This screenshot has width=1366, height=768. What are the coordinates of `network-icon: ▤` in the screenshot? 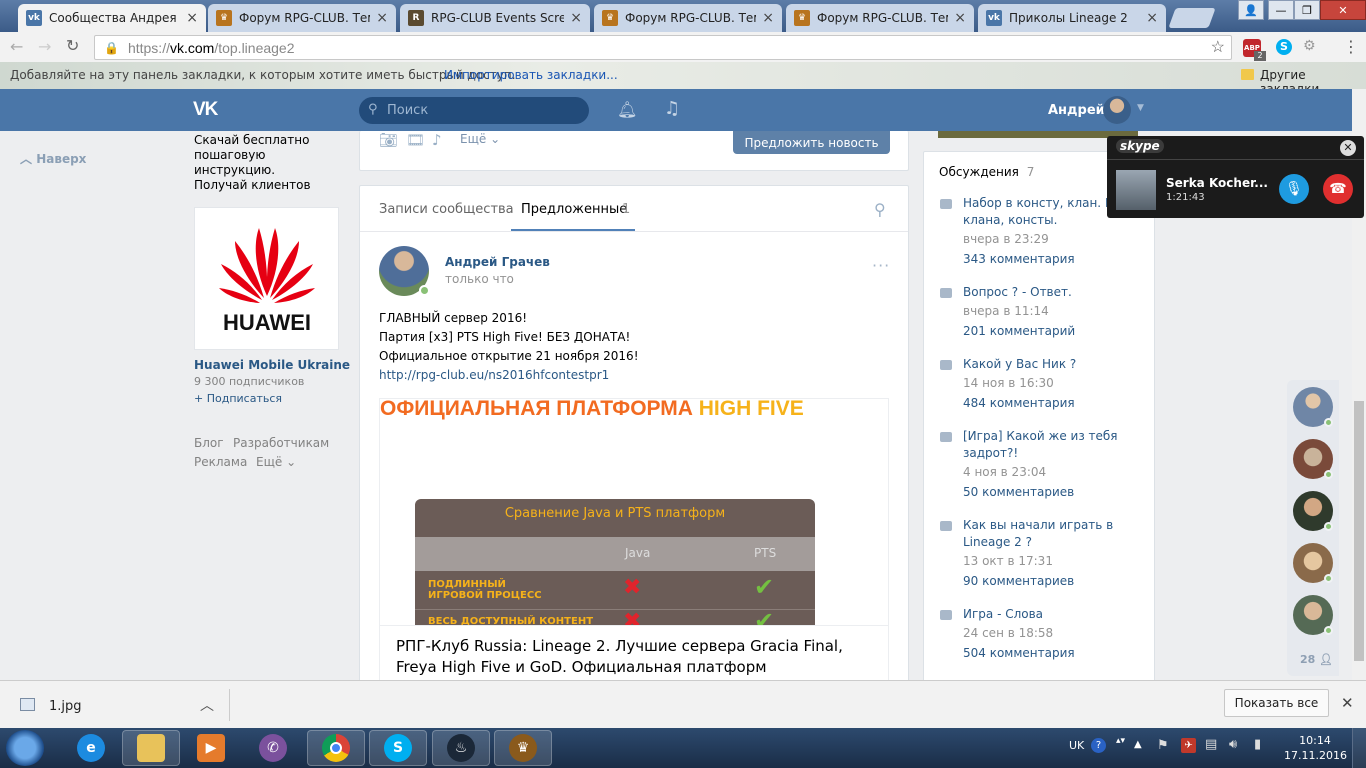 It's located at (1211, 744).